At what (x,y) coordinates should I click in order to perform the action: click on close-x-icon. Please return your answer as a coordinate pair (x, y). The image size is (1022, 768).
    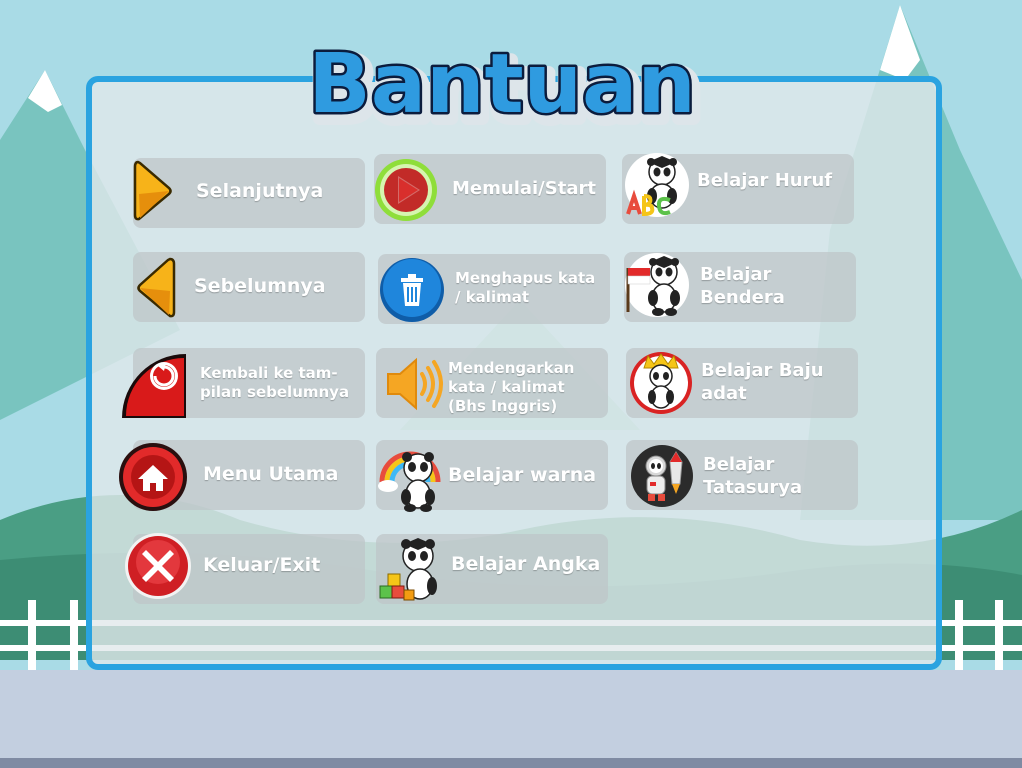
    Looking at the image, I should click on (158, 566).